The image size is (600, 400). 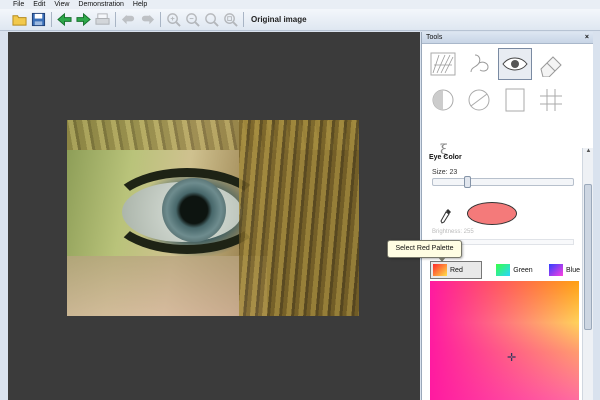 I want to click on palette-tabs: Red Green Blue, so click(x=506, y=270).